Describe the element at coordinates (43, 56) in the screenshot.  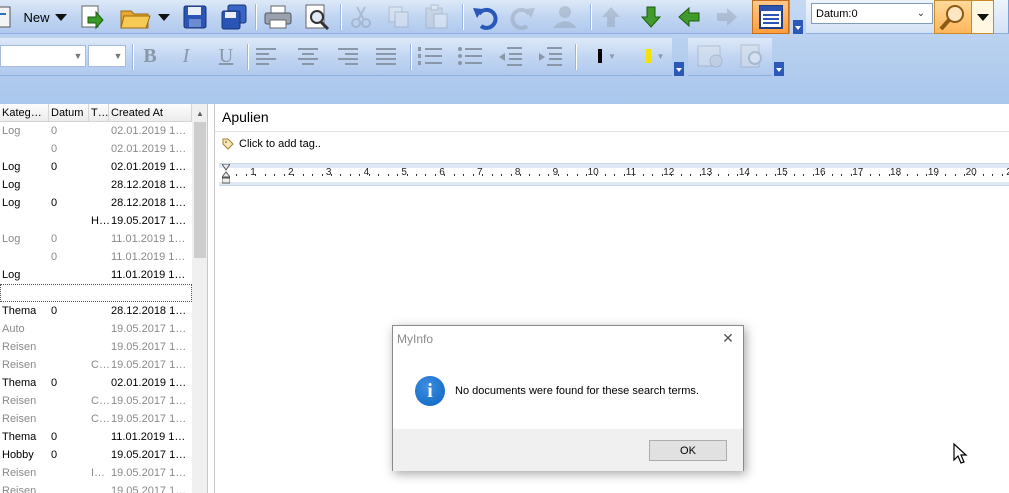
I see `font-family-combo: ▼` at that location.